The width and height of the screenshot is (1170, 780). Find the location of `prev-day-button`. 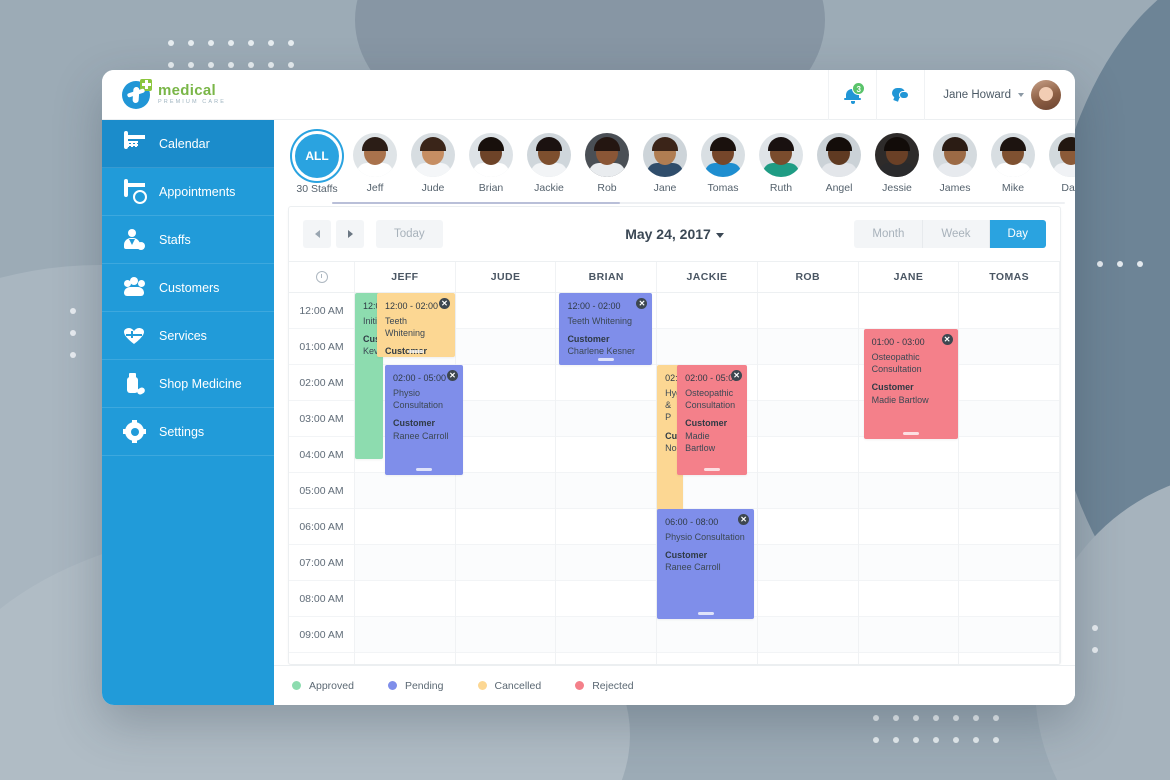

prev-day-button is located at coordinates (317, 234).